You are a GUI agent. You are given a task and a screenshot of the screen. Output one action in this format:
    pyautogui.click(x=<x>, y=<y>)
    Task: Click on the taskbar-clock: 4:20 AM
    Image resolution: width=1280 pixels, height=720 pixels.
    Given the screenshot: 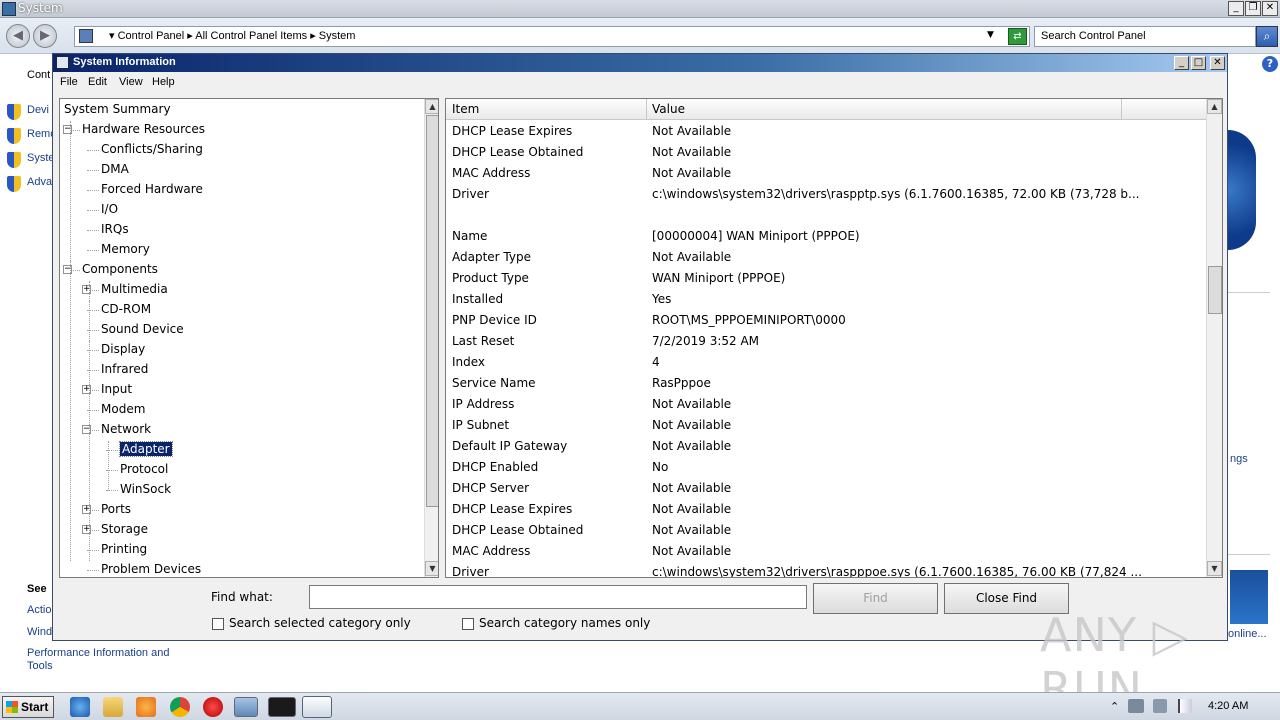 What is the action you would take?
    pyautogui.click(x=1228, y=706)
    